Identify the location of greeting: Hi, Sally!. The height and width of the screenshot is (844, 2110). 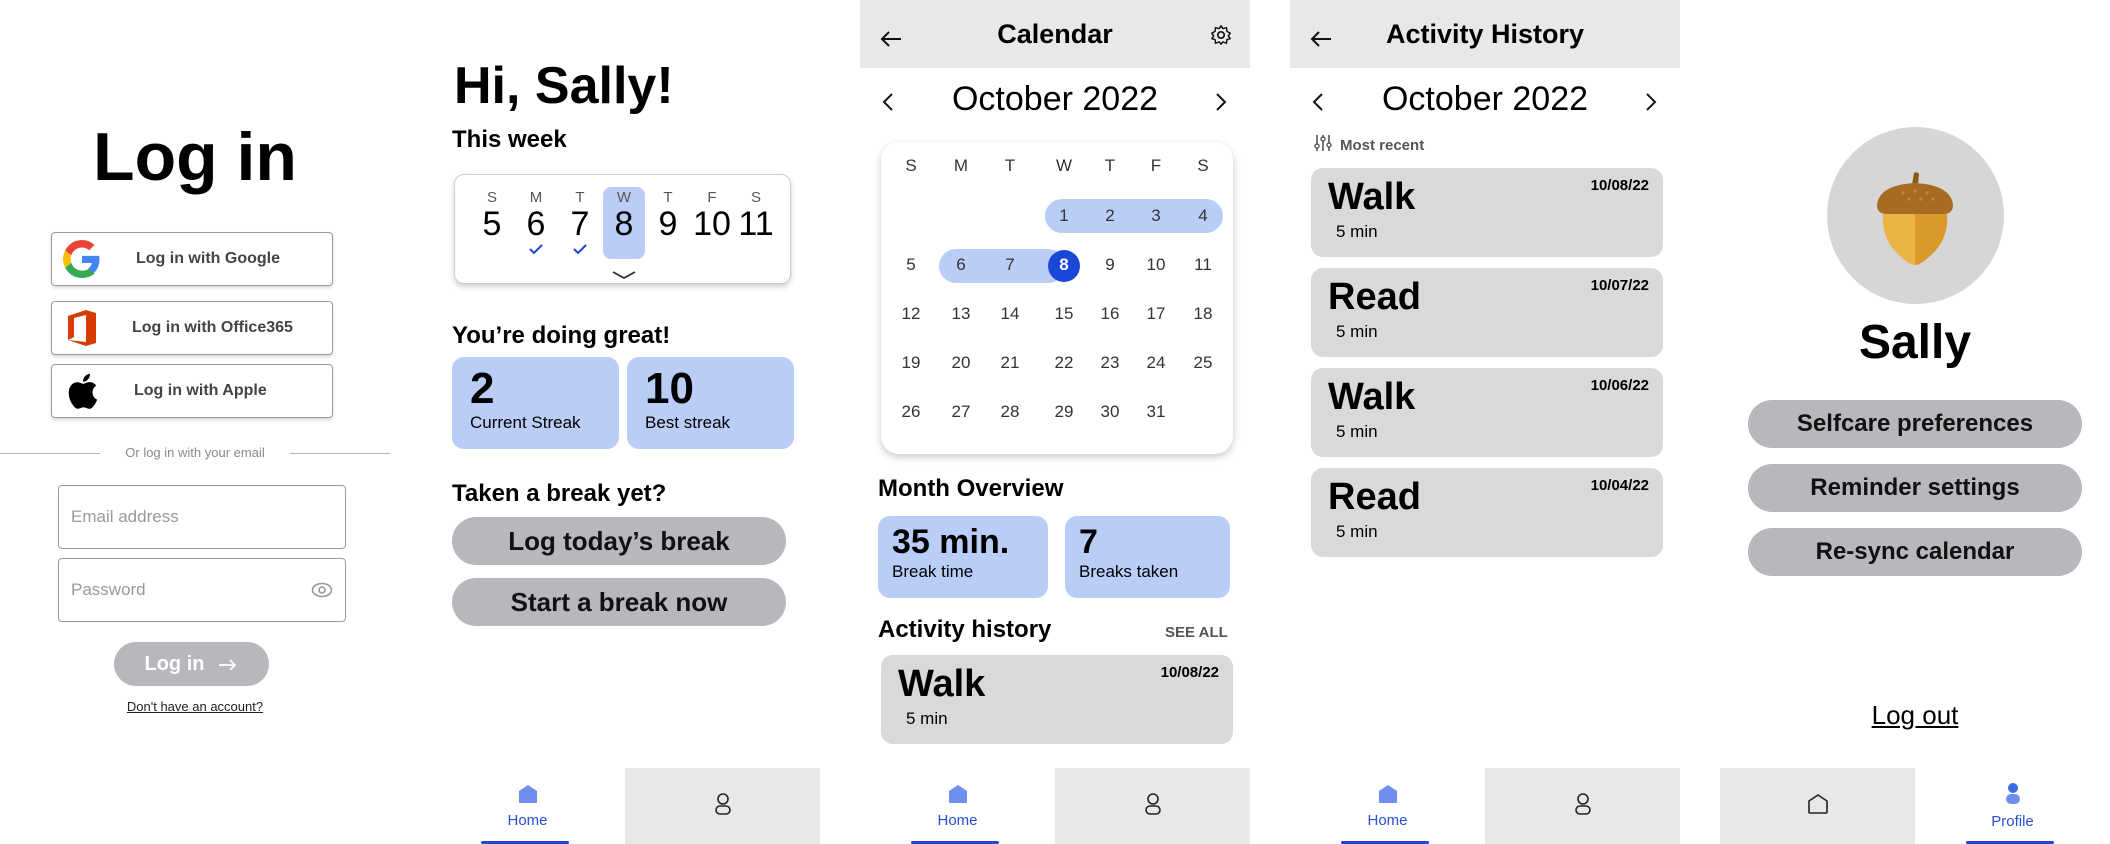
(564, 86).